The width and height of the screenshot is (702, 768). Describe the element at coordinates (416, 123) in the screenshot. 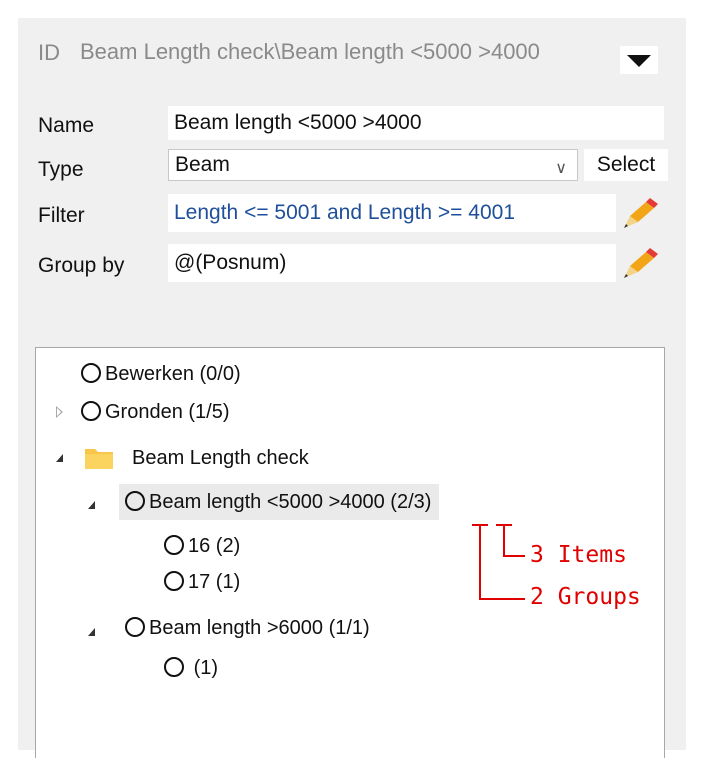

I see `name-input: Beam length <5000 >4000` at that location.